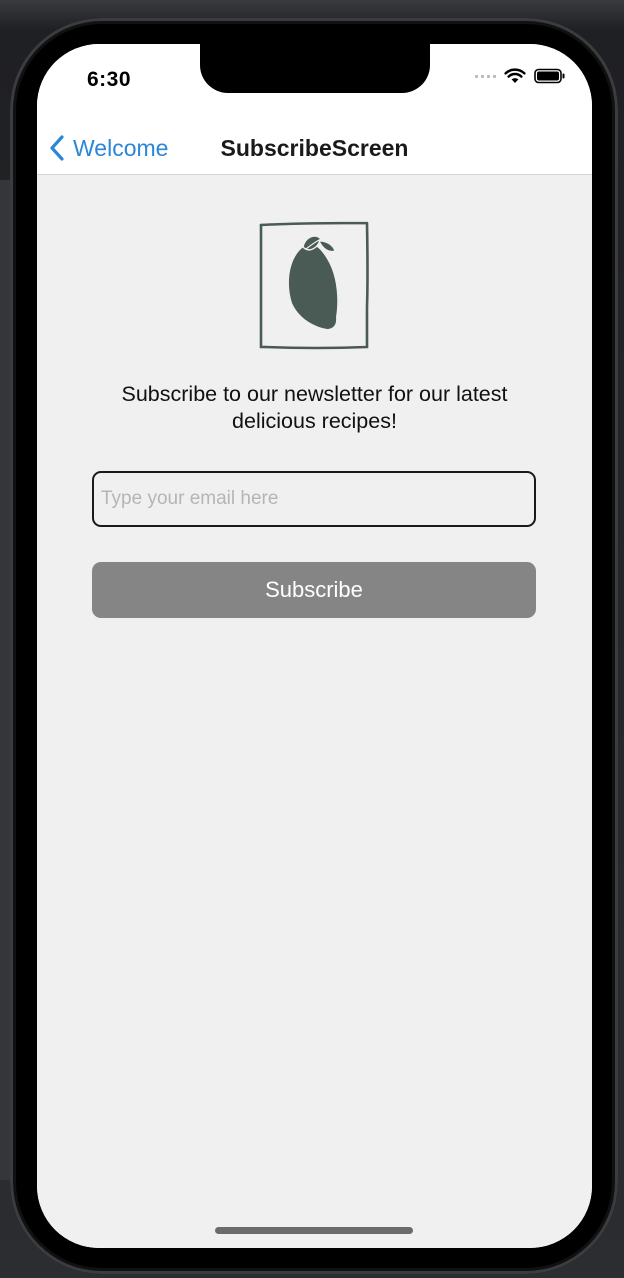  Describe the element at coordinates (315, 68) in the screenshot. I see `device-notch` at that location.